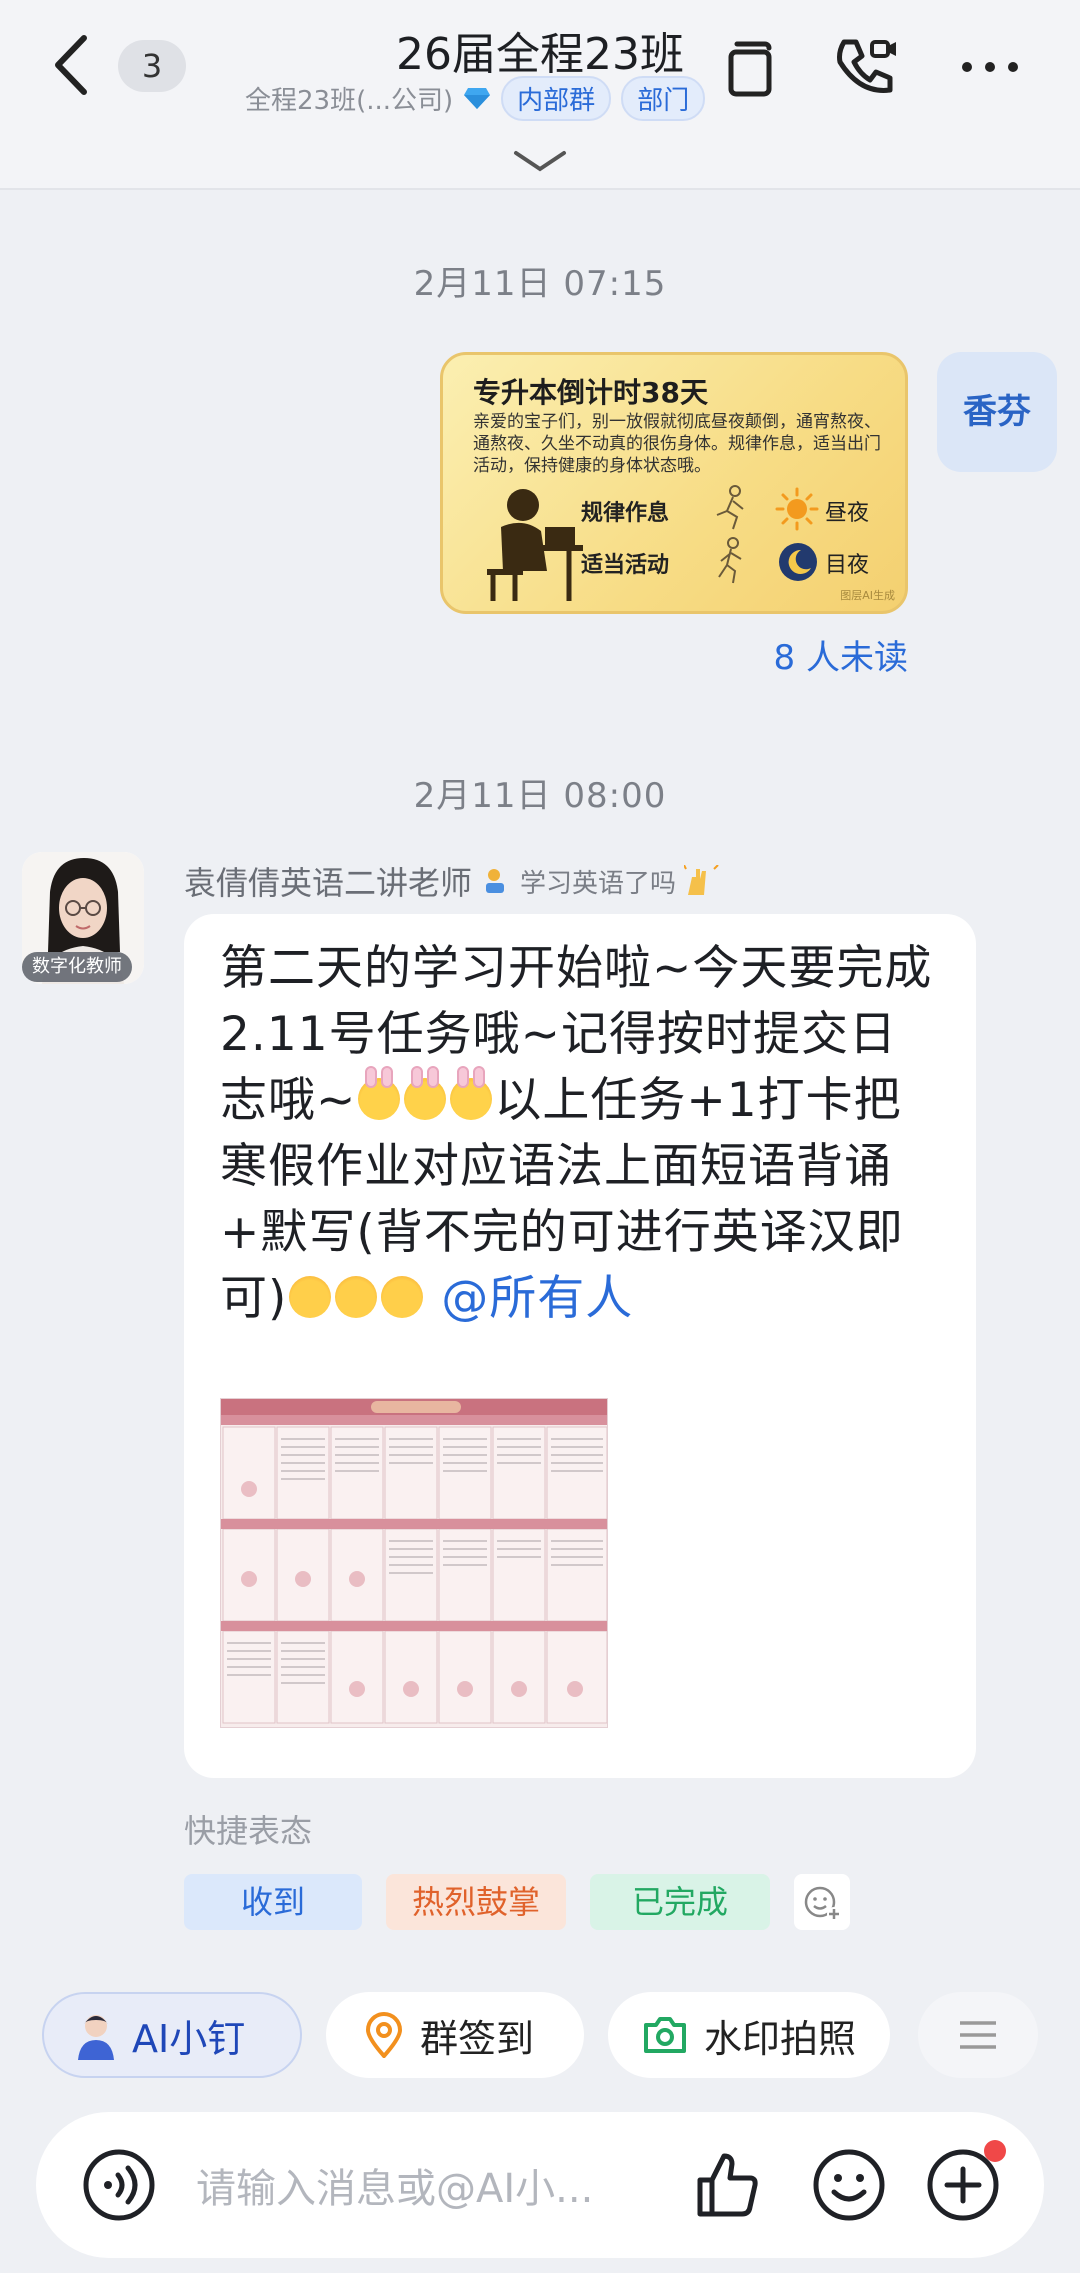 The height and width of the screenshot is (2273, 1080). I want to click on location-pin-icon, so click(384, 2035).